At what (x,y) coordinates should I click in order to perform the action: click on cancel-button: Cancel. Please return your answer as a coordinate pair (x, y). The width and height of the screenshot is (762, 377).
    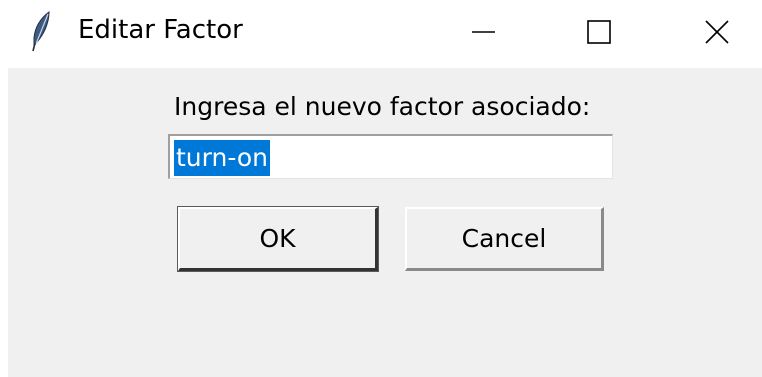
    Looking at the image, I should click on (504, 239).